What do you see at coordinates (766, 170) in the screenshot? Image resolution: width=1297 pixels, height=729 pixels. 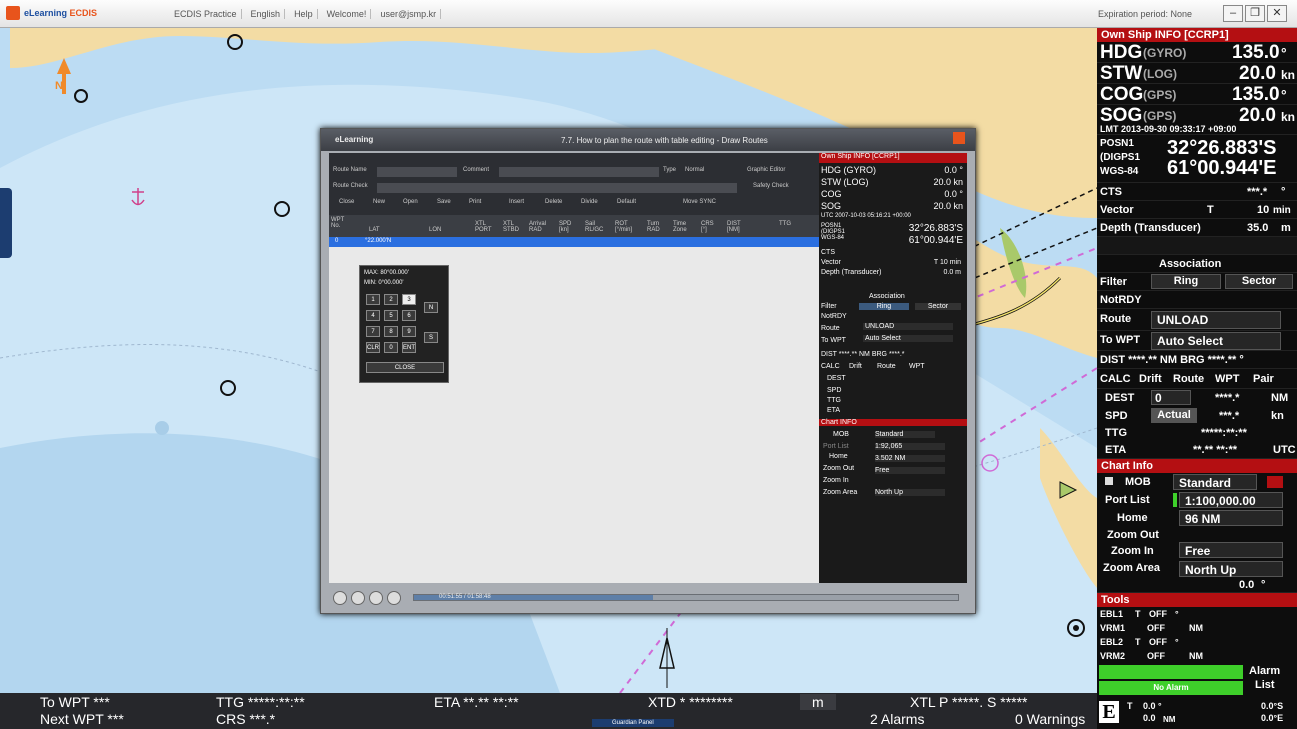 I see `graphic-editor-button: Graphic Editor` at bounding box center [766, 170].